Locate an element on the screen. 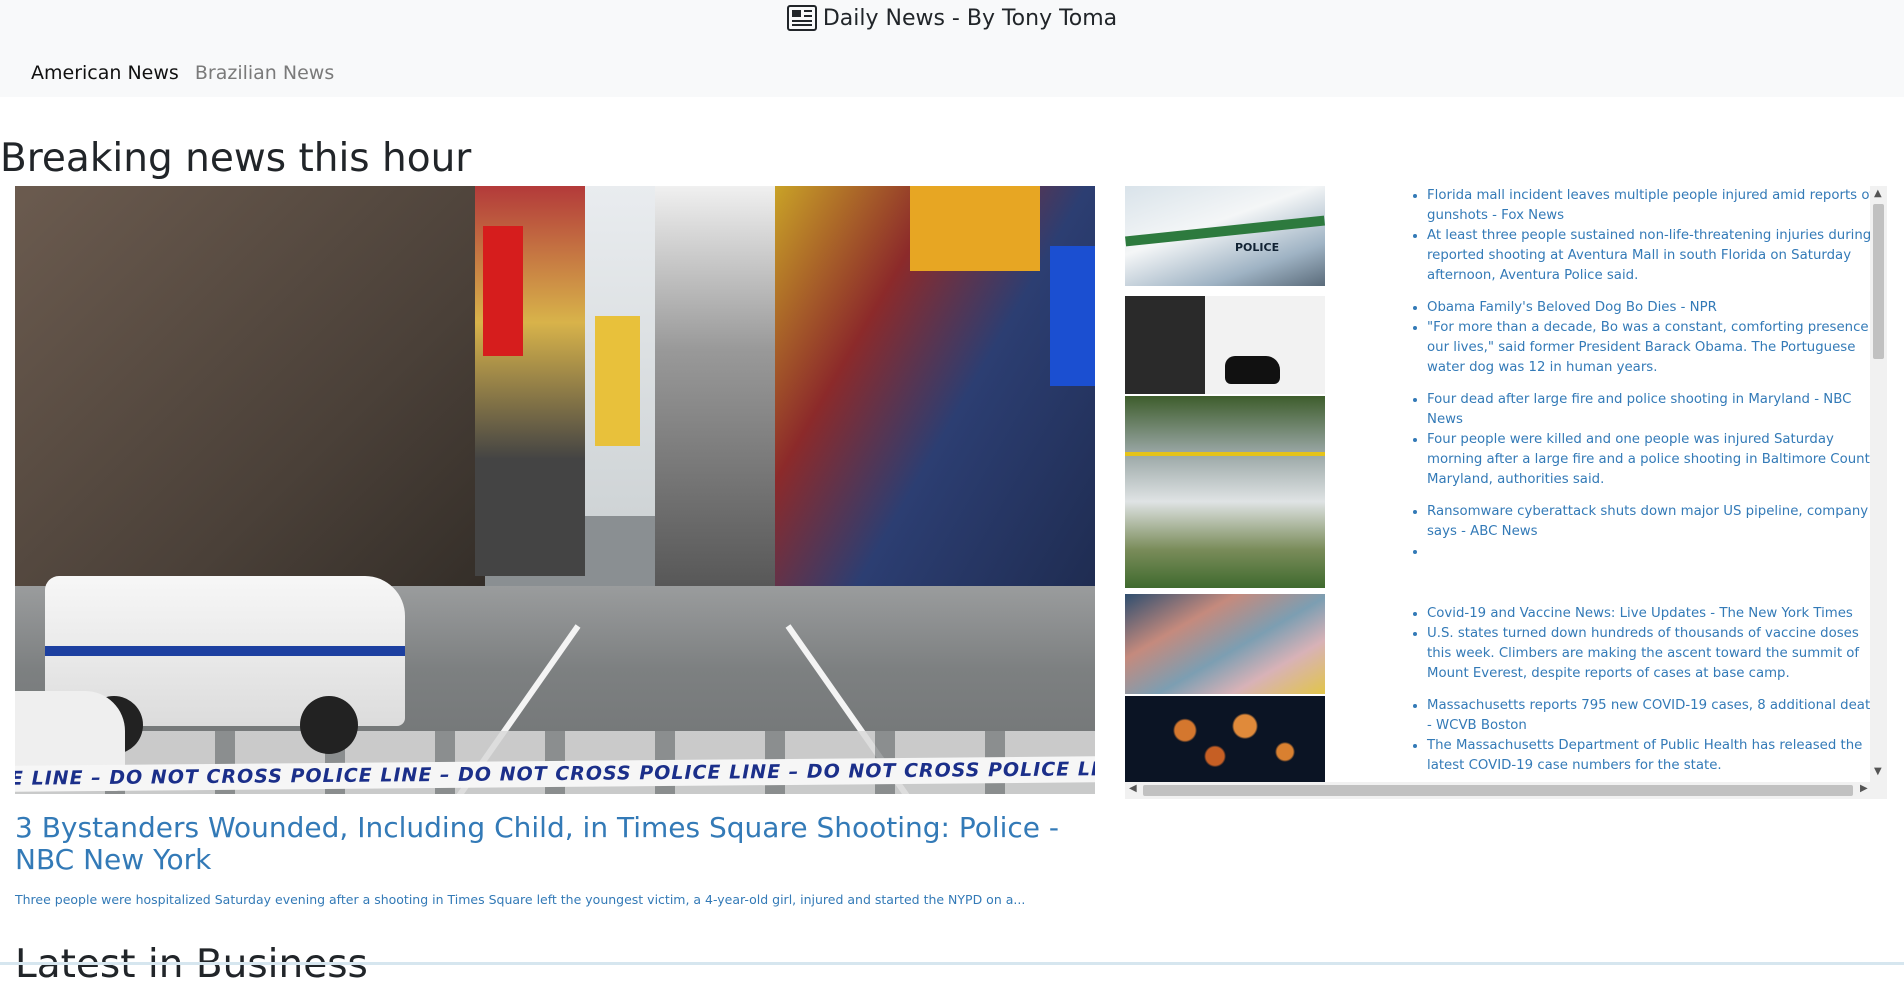  newspaper-icon is located at coordinates (801, 22).